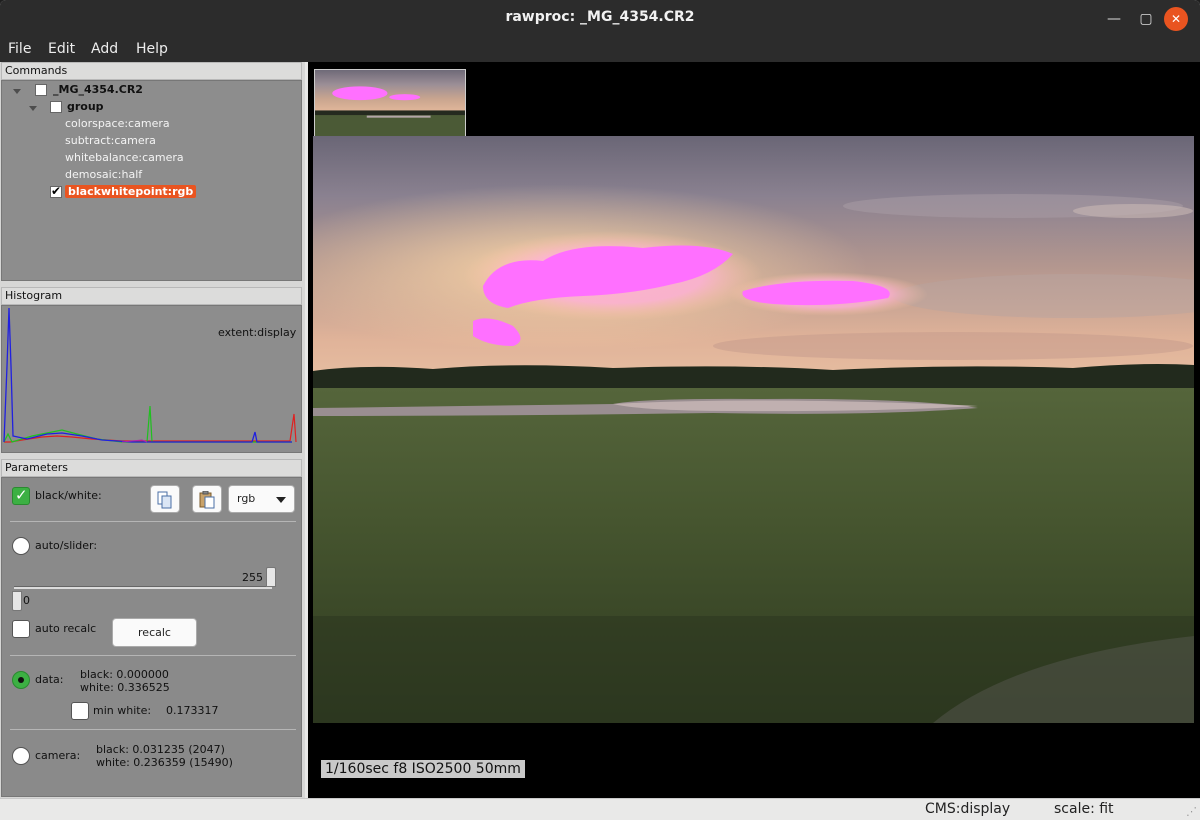  Describe the element at coordinates (21, 629) in the screenshot. I see `auto-recalc-checkbox` at that location.